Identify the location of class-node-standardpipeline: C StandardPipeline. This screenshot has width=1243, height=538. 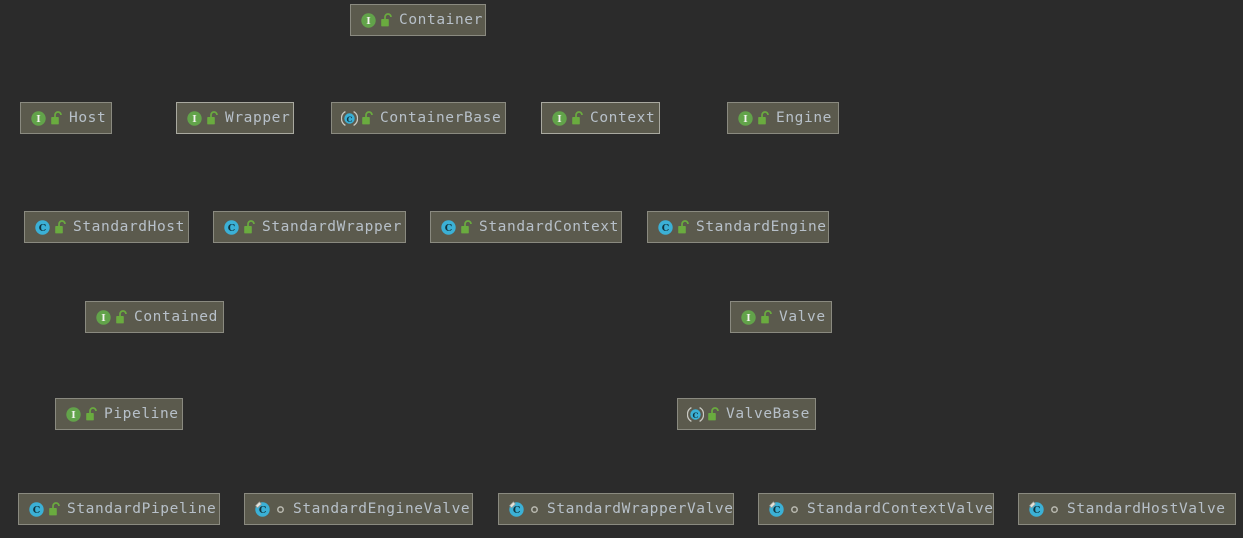
(119, 509).